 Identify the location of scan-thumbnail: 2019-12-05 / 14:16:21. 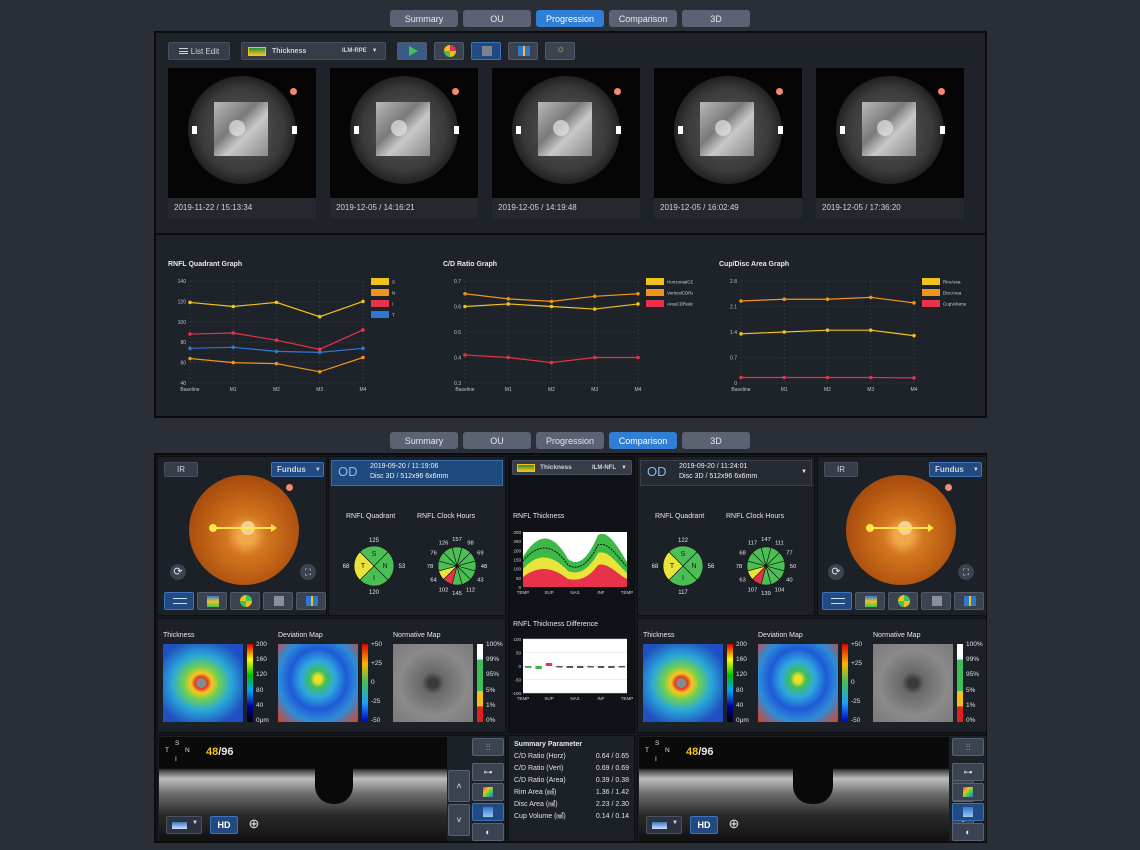
(404, 143).